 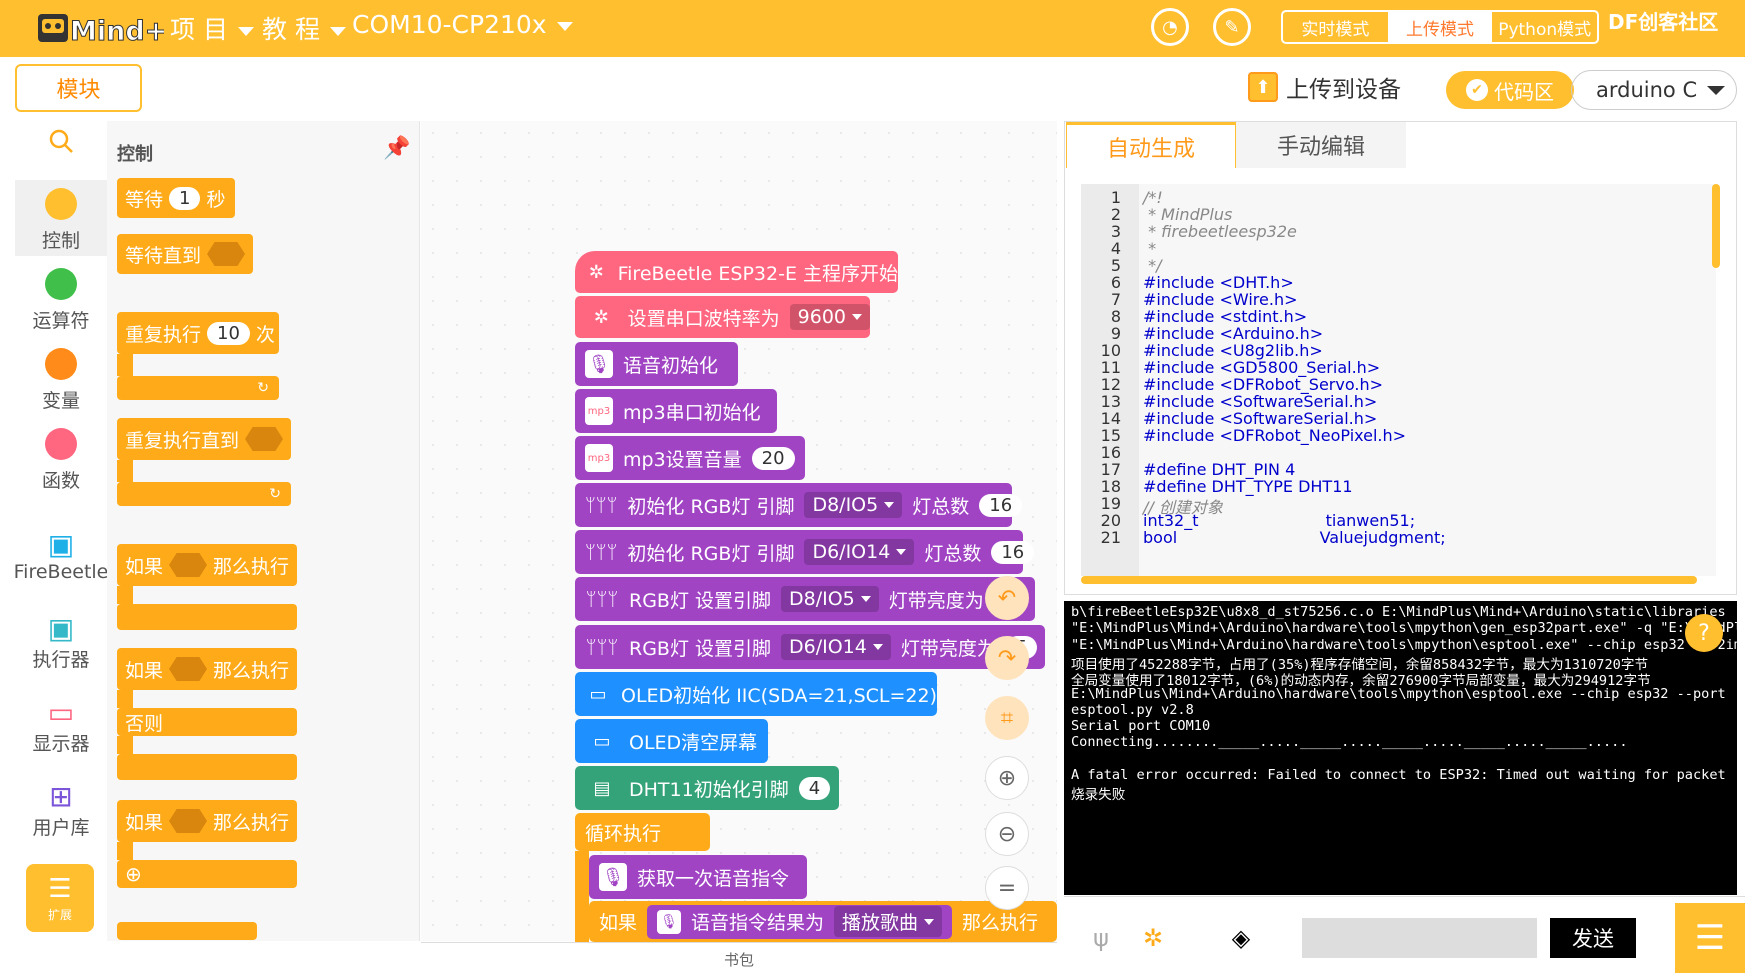 I want to click on block-if-voice: 如果 🎙 语音指令结果为 播放歌曲 那么执行, so click(x=823, y=921).